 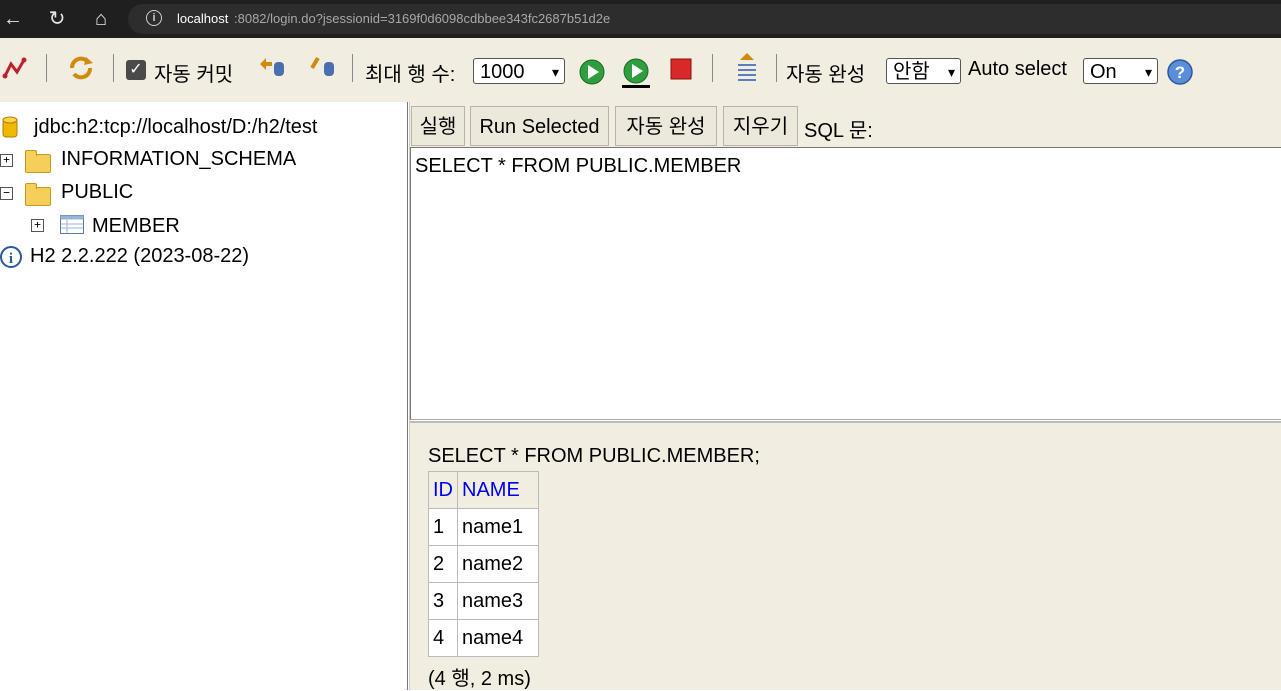 What do you see at coordinates (438, 126) in the screenshot?
I see `run-button: 실행` at bounding box center [438, 126].